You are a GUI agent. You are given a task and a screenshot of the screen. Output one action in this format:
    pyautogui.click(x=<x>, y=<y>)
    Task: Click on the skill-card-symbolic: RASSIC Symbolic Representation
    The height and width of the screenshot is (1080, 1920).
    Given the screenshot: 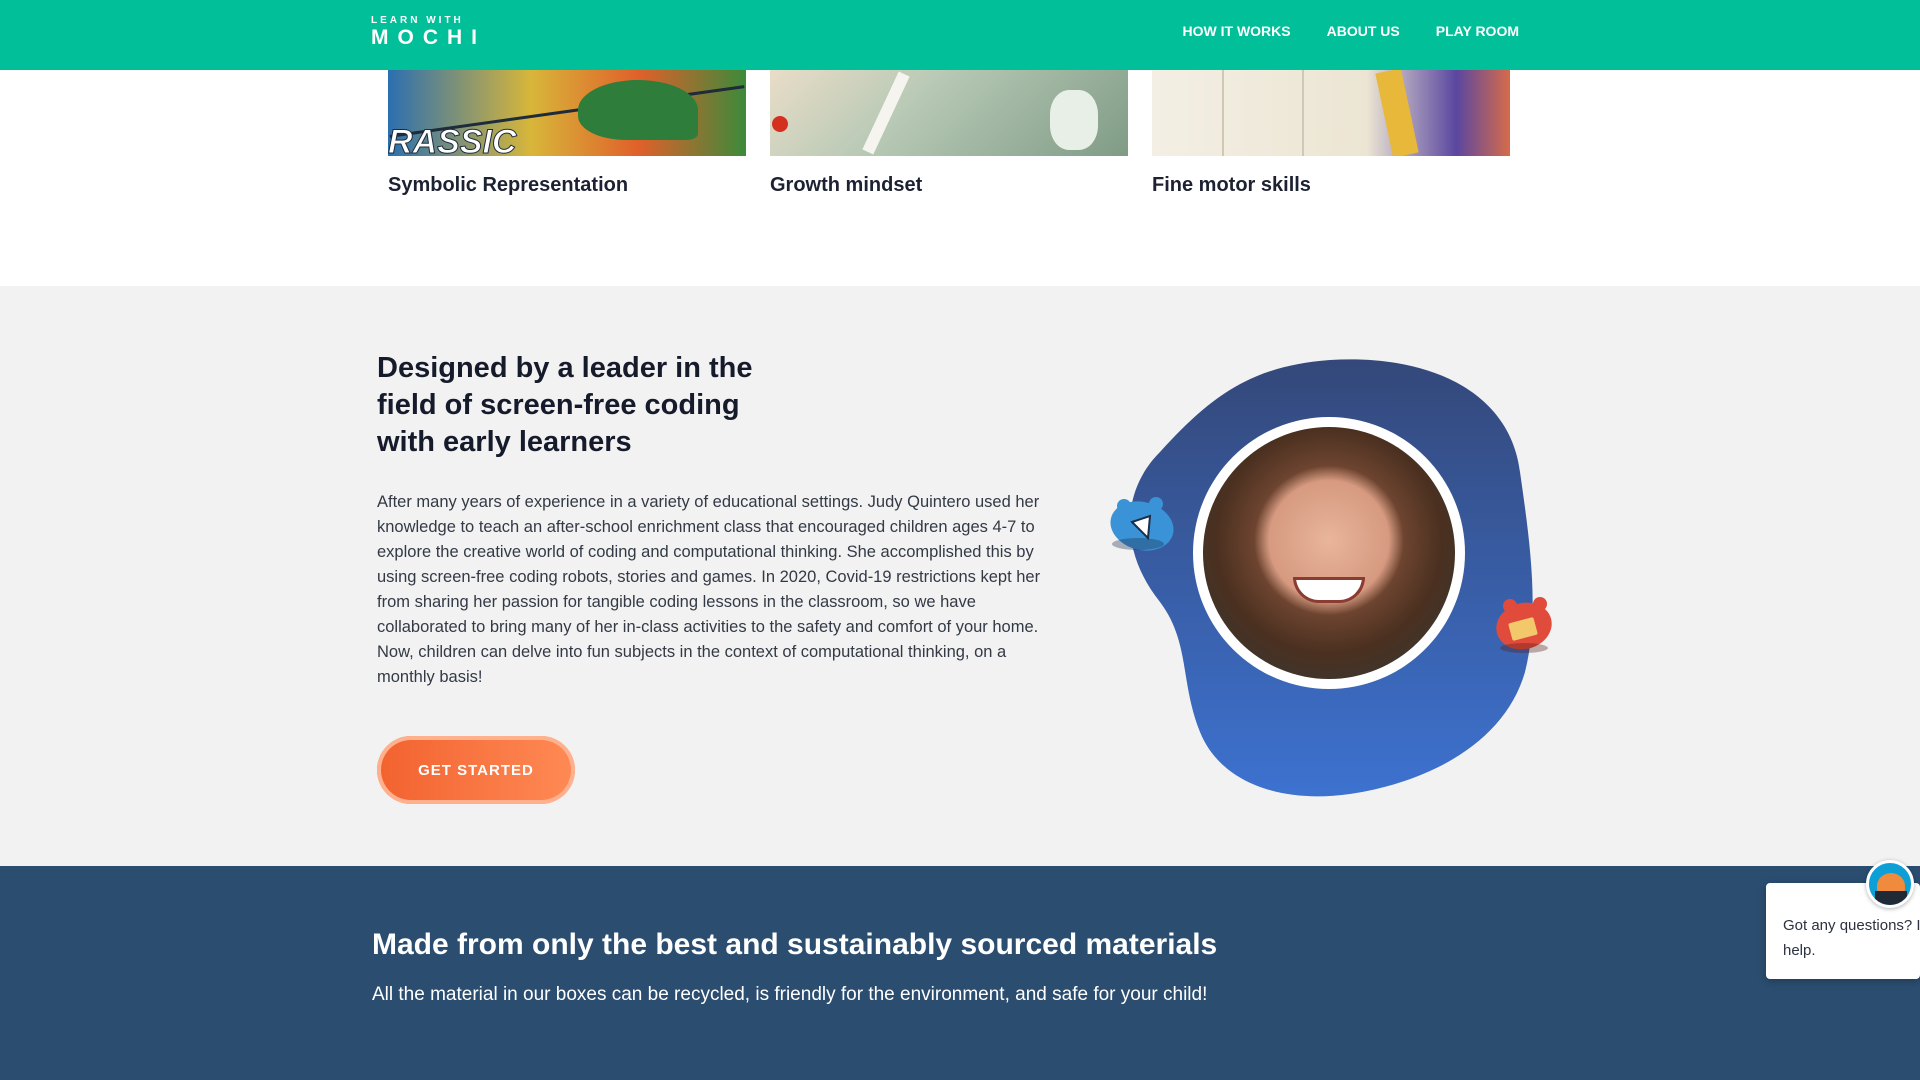 What is the action you would take?
    pyautogui.click(x=567, y=133)
    